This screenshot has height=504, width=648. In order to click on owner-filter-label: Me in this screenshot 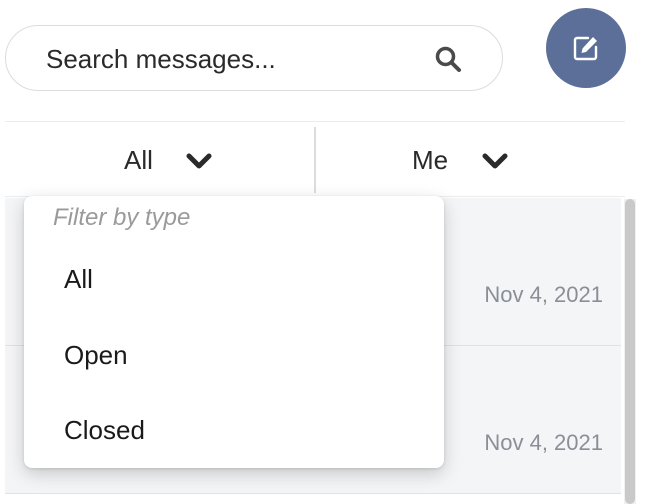, I will do `click(430, 160)`.